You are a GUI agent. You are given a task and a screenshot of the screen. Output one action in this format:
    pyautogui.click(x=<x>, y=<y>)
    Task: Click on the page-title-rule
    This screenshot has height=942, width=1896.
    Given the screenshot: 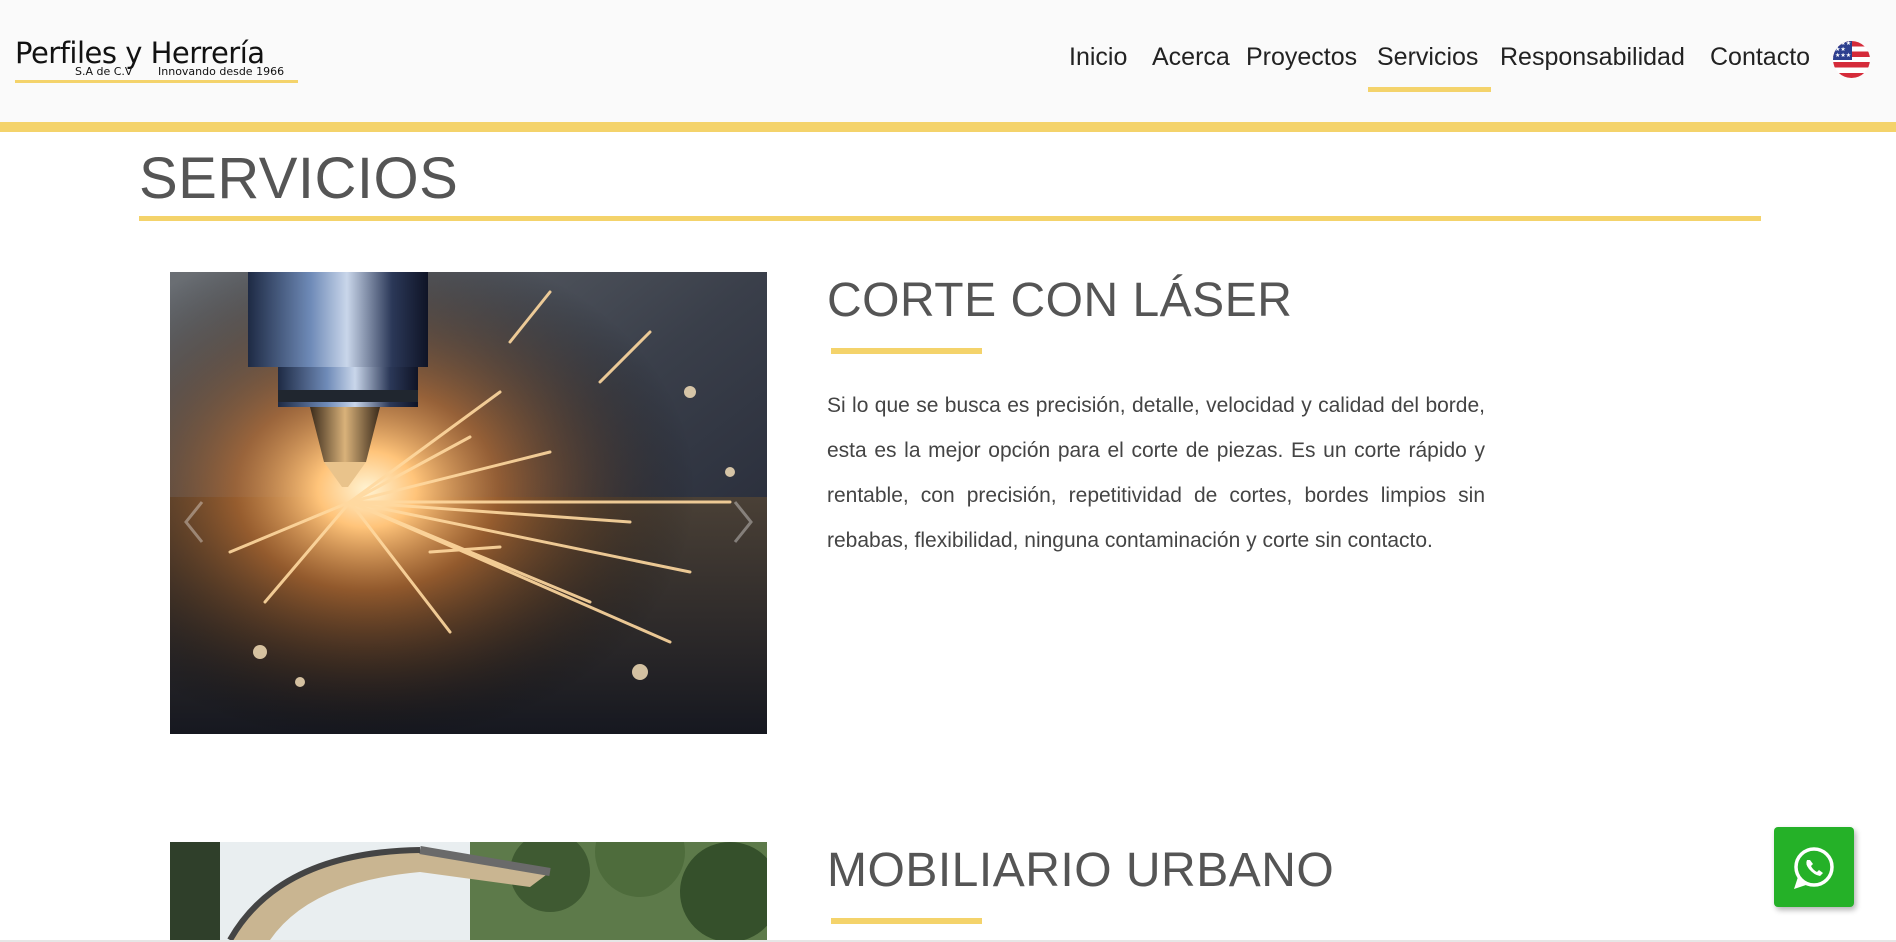 What is the action you would take?
    pyautogui.click(x=950, y=218)
    